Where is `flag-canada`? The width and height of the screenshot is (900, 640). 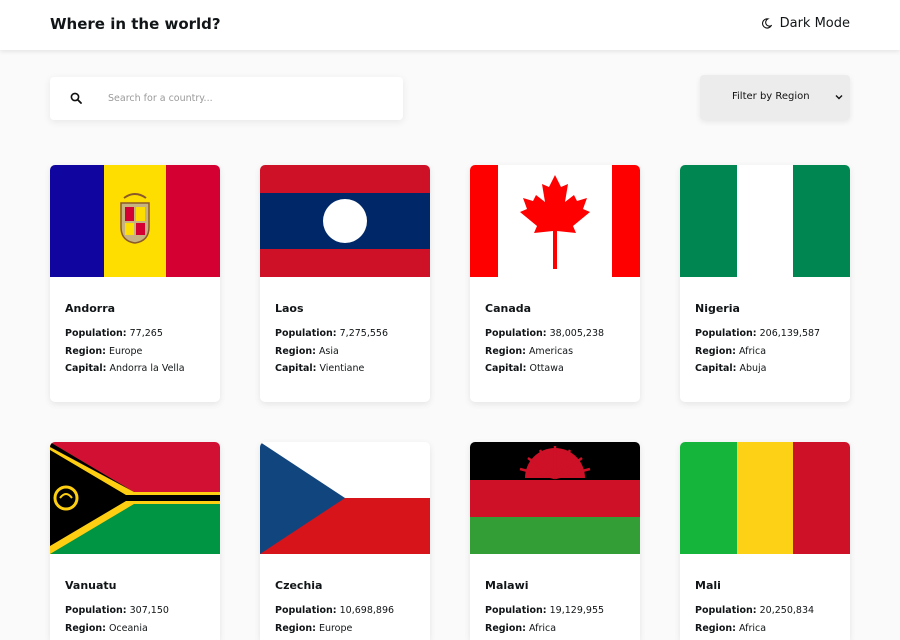
flag-canada is located at coordinates (555, 221).